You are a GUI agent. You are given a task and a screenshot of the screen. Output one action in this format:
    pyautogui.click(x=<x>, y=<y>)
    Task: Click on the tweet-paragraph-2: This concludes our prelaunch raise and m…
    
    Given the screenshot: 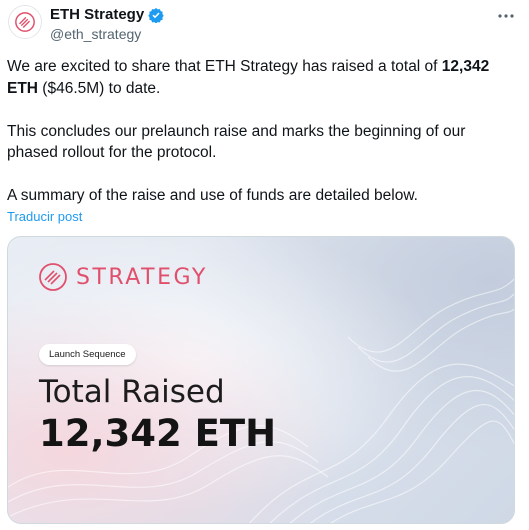 What is the action you would take?
    pyautogui.click(x=236, y=142)
    